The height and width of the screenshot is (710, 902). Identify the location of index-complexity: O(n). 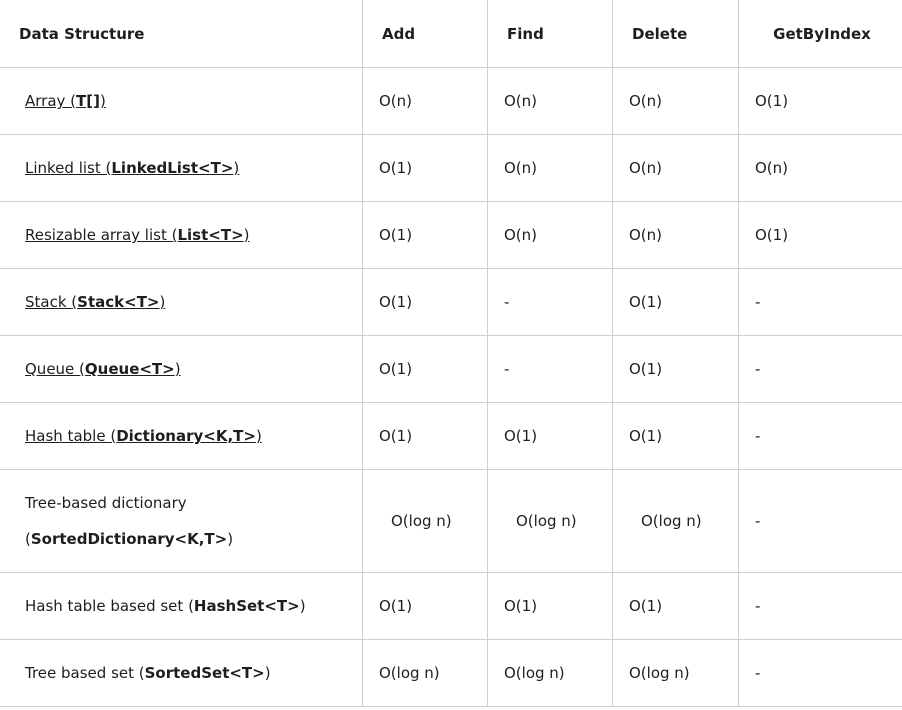
(820, 168).